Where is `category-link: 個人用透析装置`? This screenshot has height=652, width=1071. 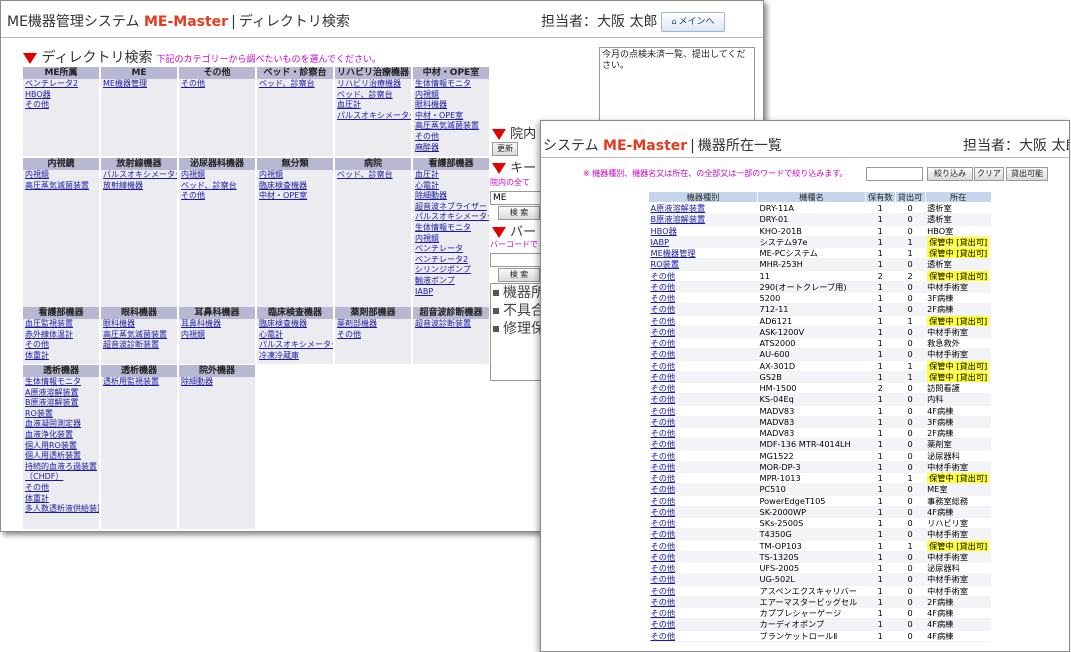 category-link: 個人用透析装置 is located at coordinates (61, 456).